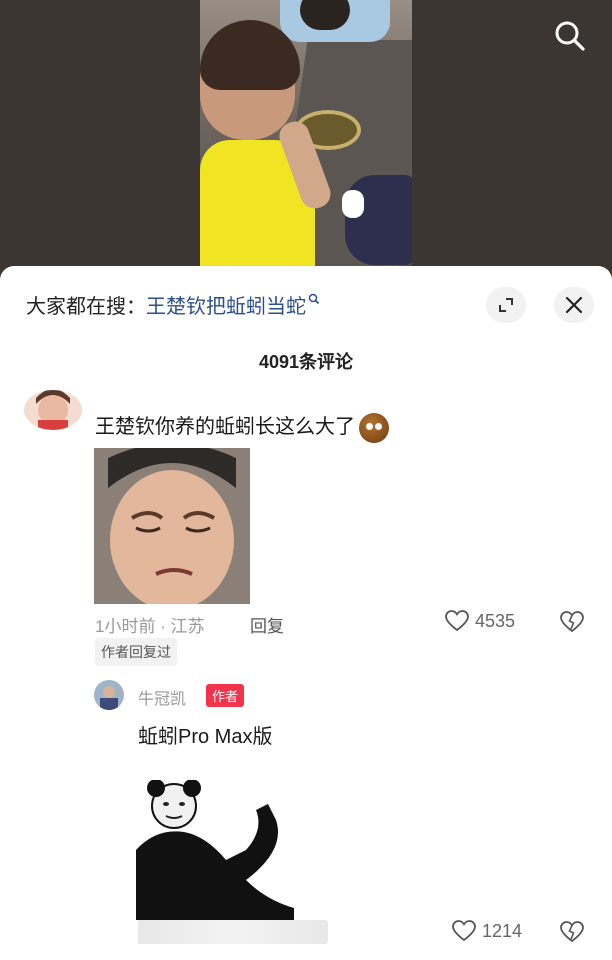 Image resolution: width=612 pixels, height=960 pixels. Describe the element at coordinates (225, 695) in the screenshot. I see `author-badge: 作者` at that location.